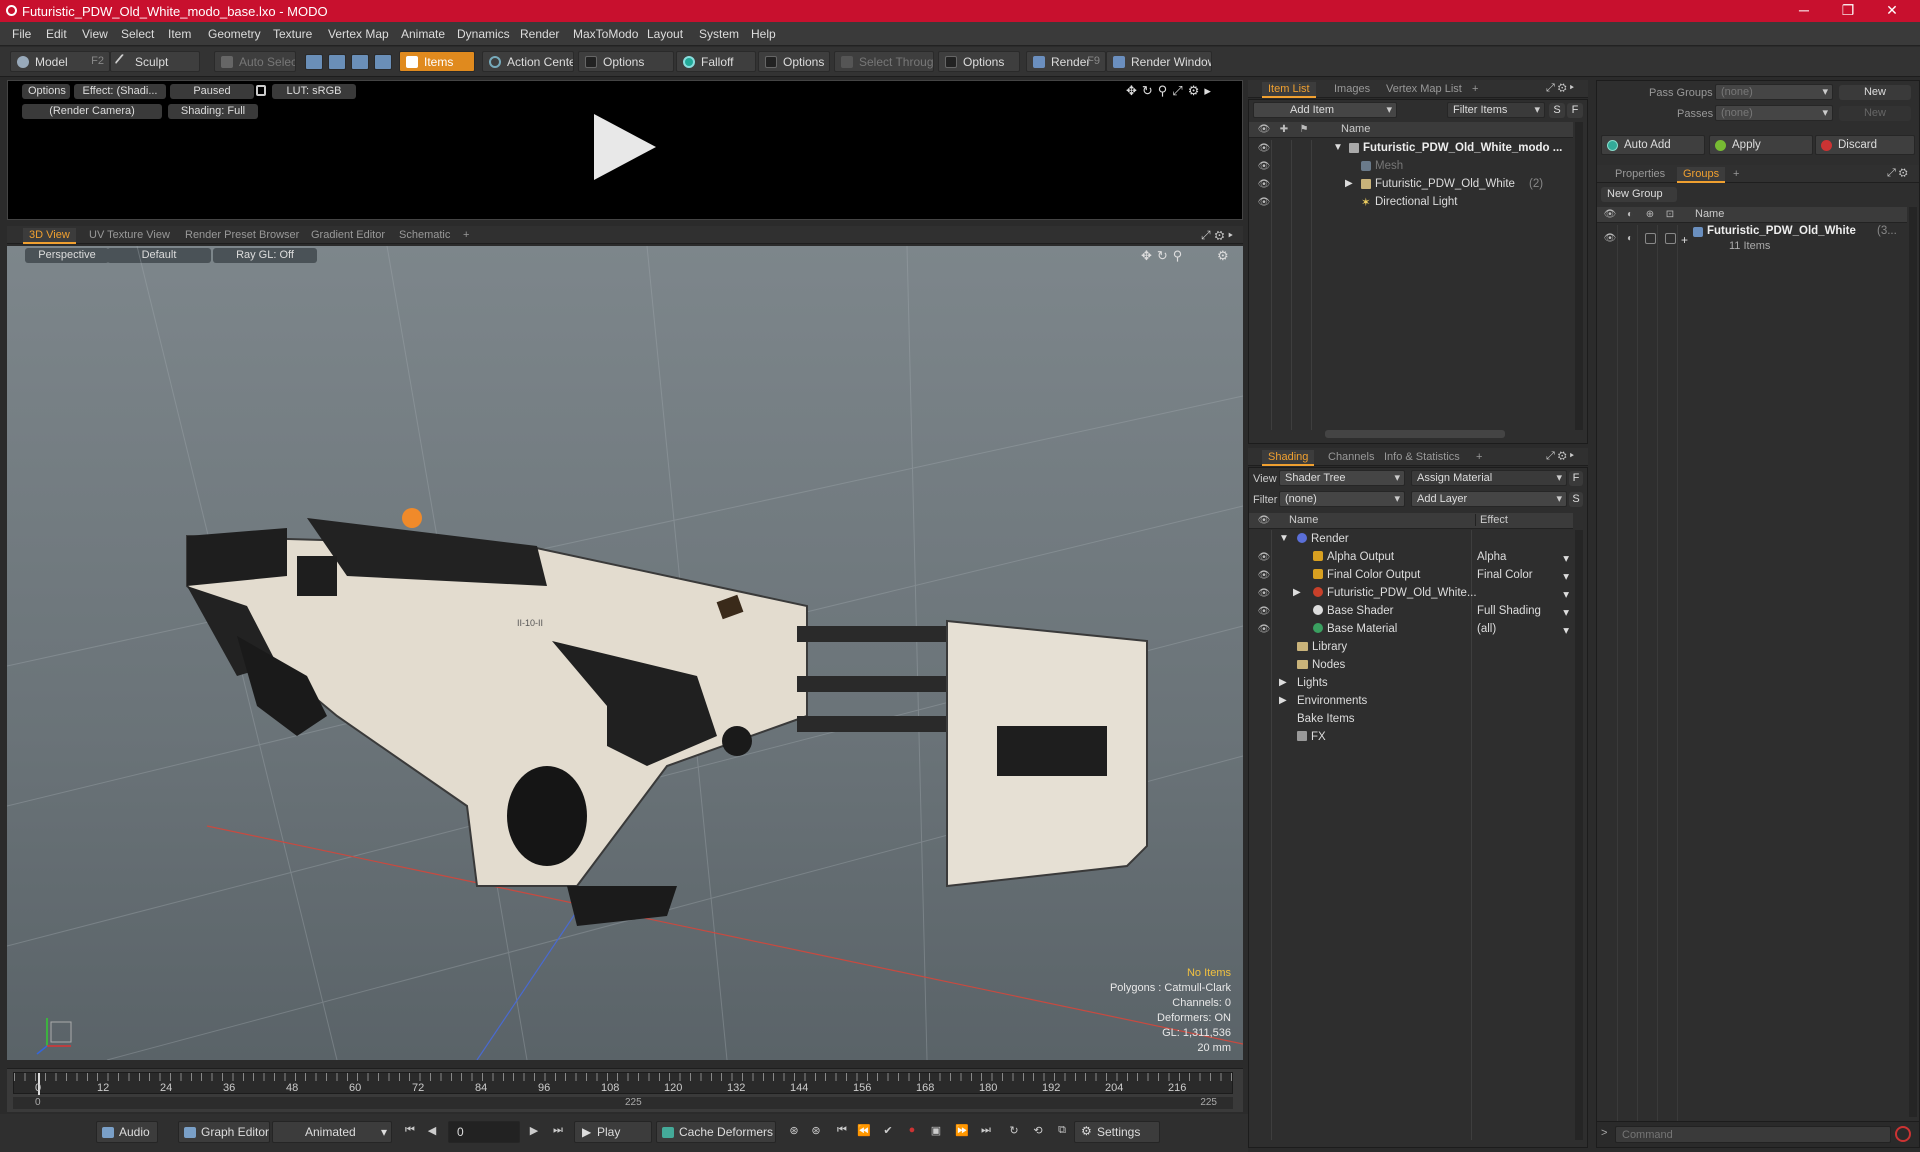 The image size is (1920, 1152). What do you see at coordinates (437, 61) in the screenshot?
I see `items-mode-button: Items` at bounding box center [437, 61].